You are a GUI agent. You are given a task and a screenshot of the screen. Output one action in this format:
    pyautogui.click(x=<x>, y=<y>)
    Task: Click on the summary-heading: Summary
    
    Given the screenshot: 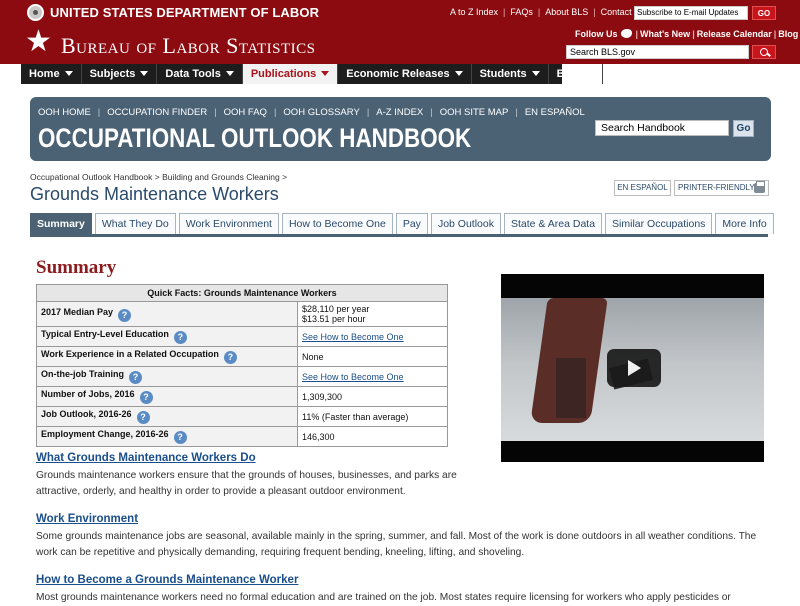 What is the action you would take?
    pyautogui.click(x=76, y=267)
    